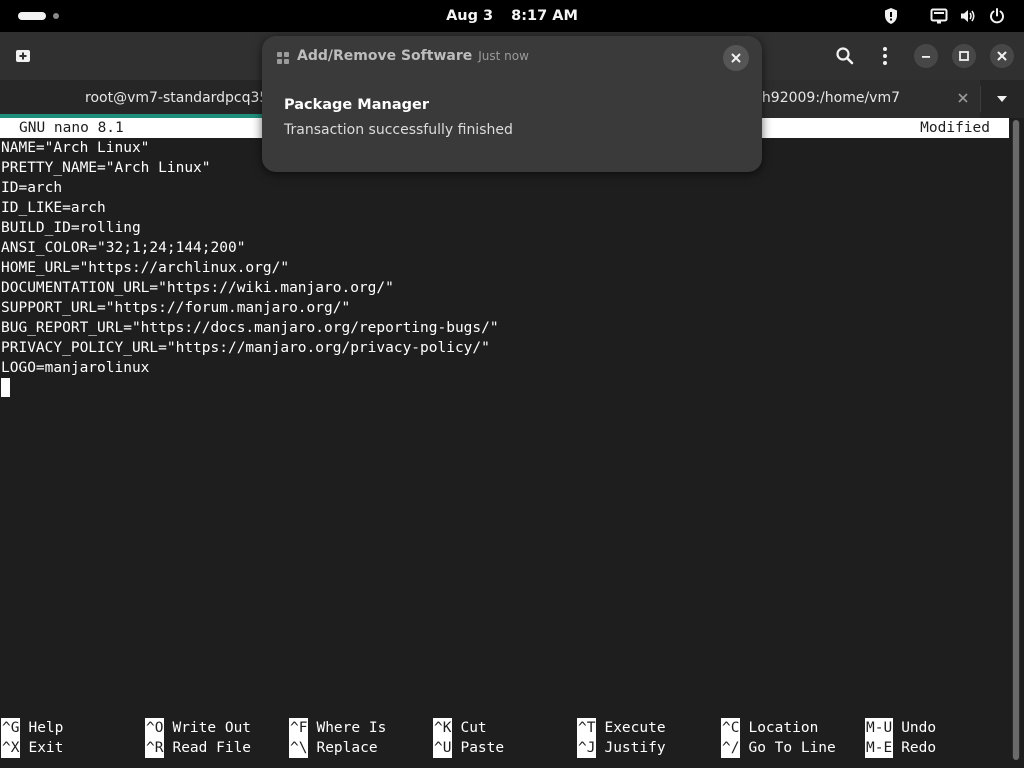 The width and height of the screenshot is (1024, 768). I want to click on clock: Aug 3 8:17 AM, so click(512, 16).